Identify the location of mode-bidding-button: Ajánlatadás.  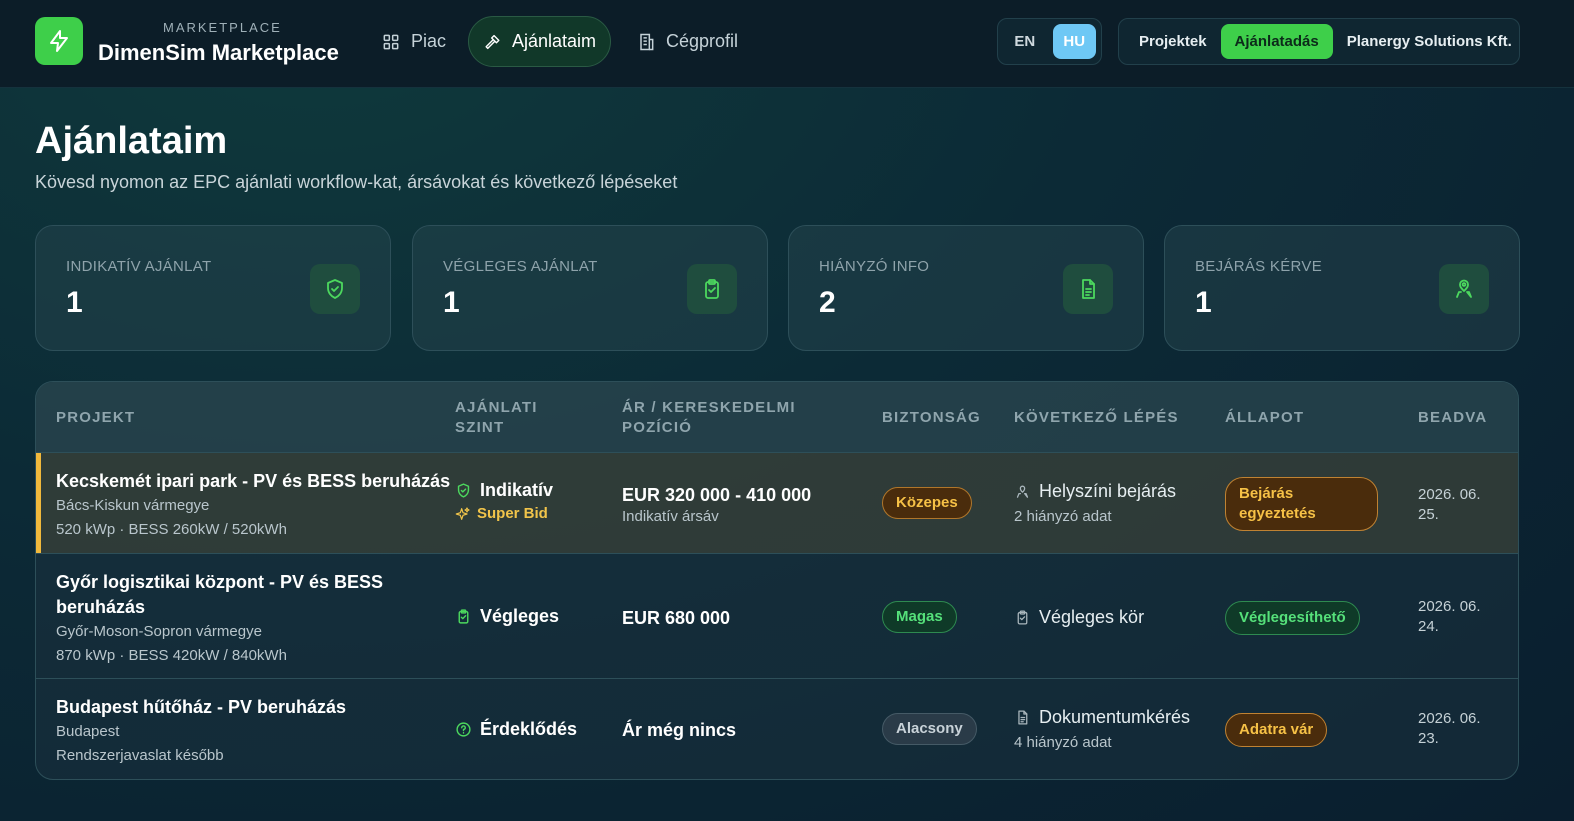
(1276, 41).